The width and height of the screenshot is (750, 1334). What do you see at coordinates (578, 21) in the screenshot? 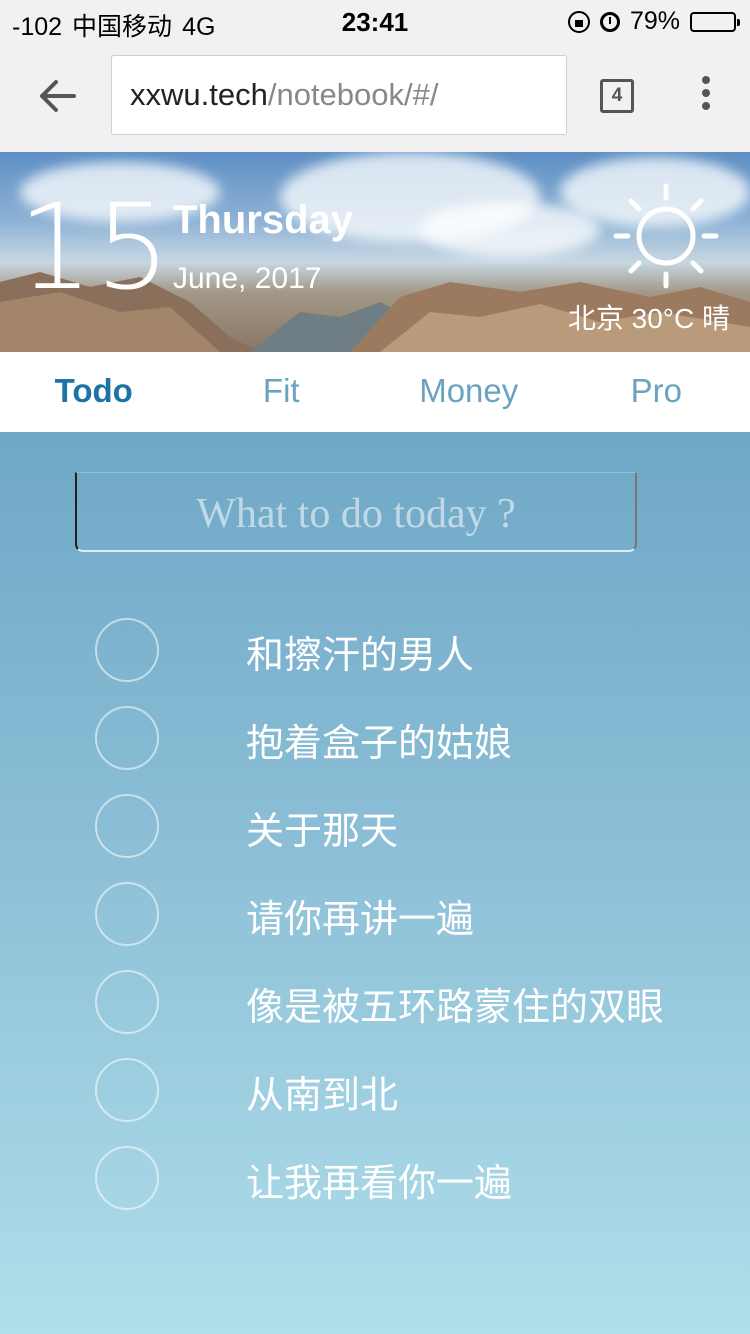
I see `rotation-lock-icon` at bounding box center [578, 21].